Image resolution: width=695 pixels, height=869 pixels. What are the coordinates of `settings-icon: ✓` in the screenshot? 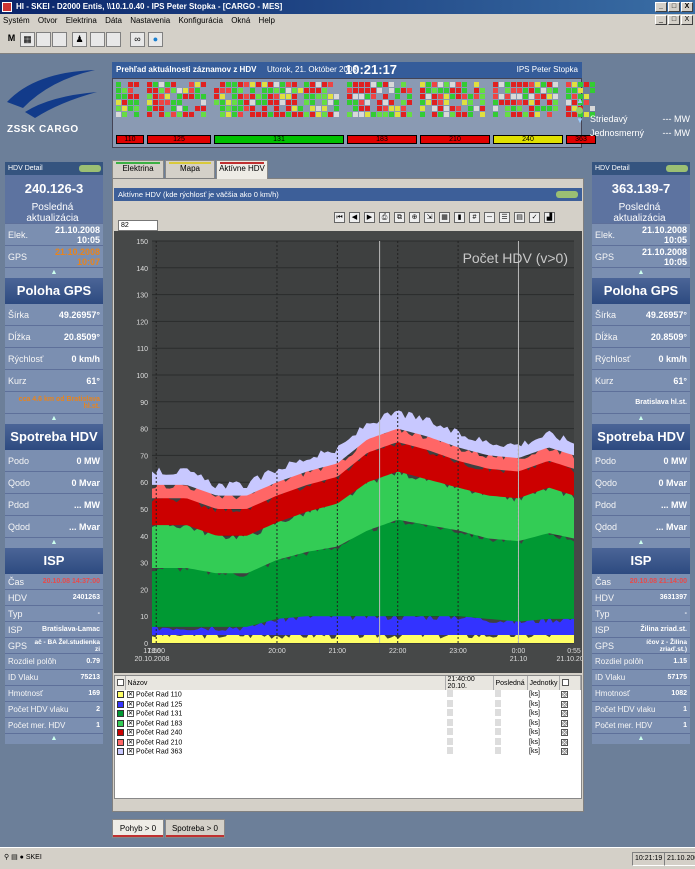 It's located at (534, 217).